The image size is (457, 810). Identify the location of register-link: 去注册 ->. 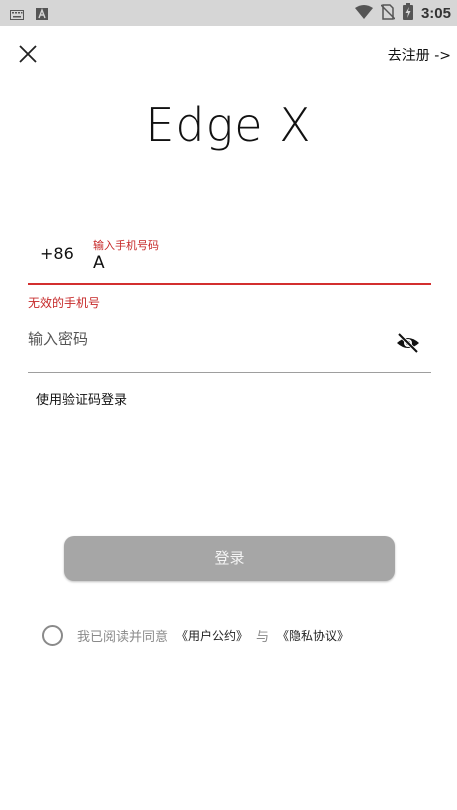
(419, 55).